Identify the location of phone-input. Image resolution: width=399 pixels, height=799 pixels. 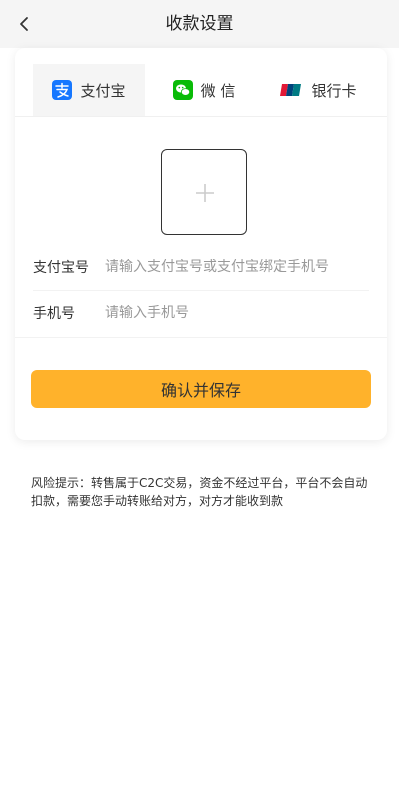
(230, 313).